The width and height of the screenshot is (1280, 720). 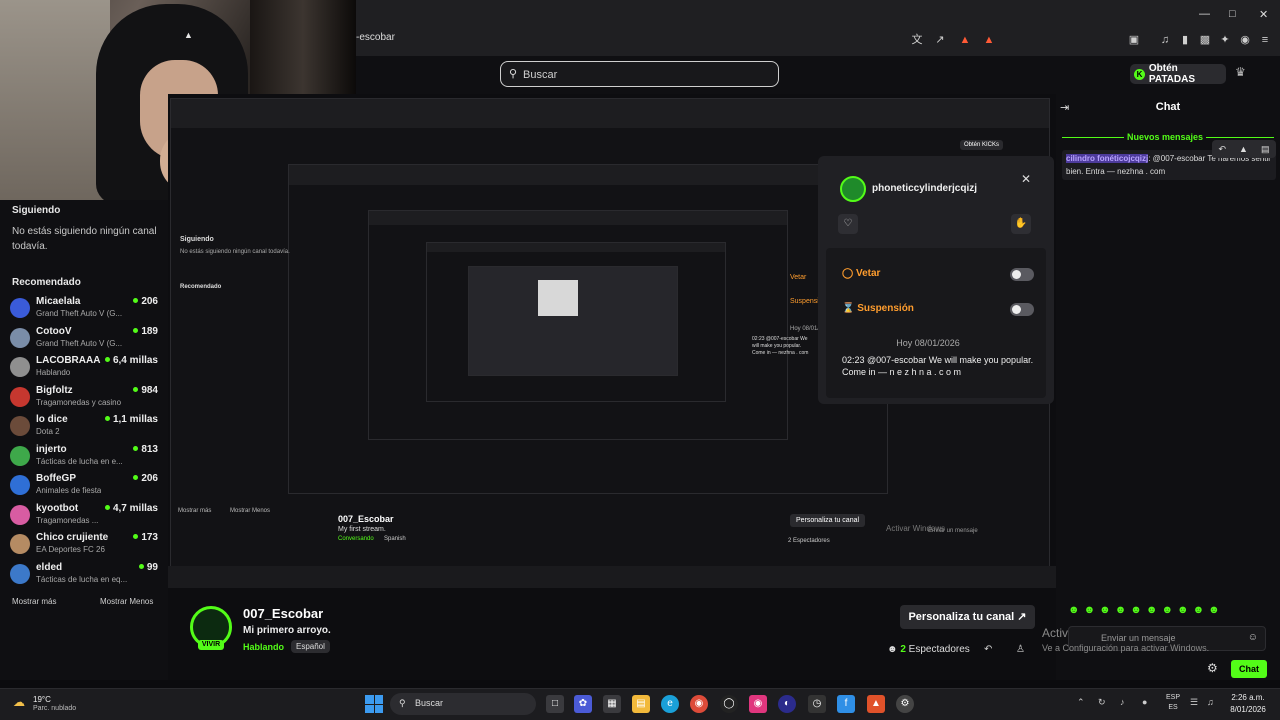 What do you see at coordinates (1240, 72) in the screenshot?
I see `crown-icon: ♛` at bounding box center [1240, 72].